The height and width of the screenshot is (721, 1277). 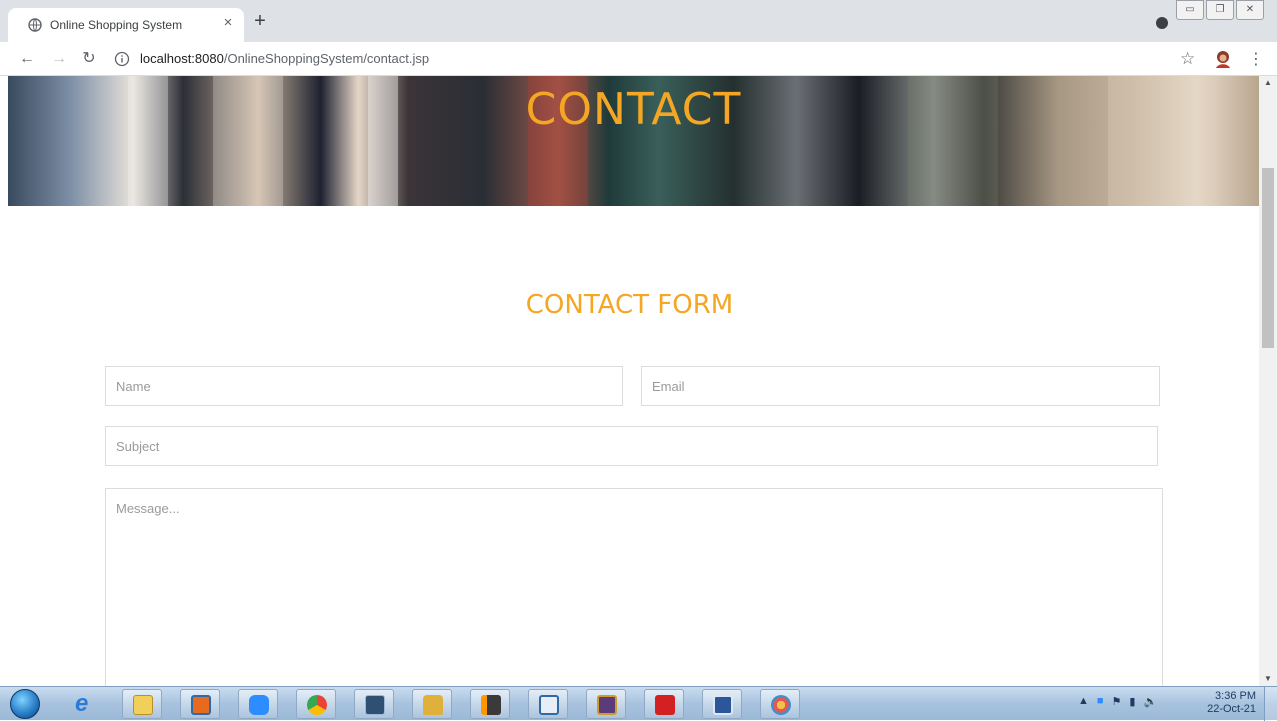 What do you see at coordinates (548, 704) in the screenshot?
I see `notepad-window-icon` at bounding box center [548, 704].